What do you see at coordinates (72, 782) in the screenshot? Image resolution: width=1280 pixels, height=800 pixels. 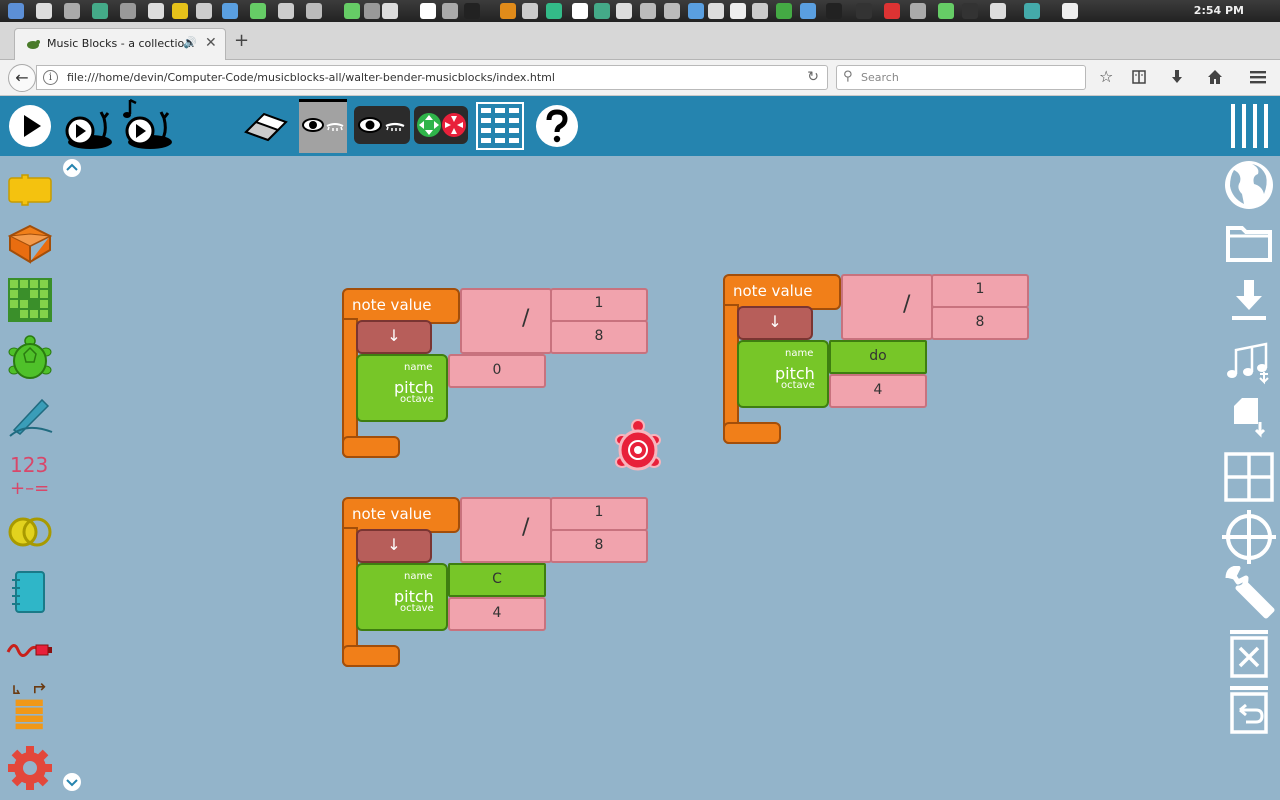 I see `palette-scroll-down-icon` at bounding box center [72, 782].